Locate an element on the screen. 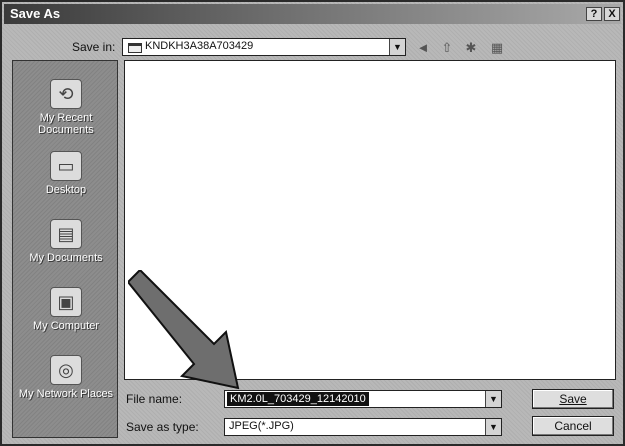  save-button: Save is located at coordinates (573, 399).